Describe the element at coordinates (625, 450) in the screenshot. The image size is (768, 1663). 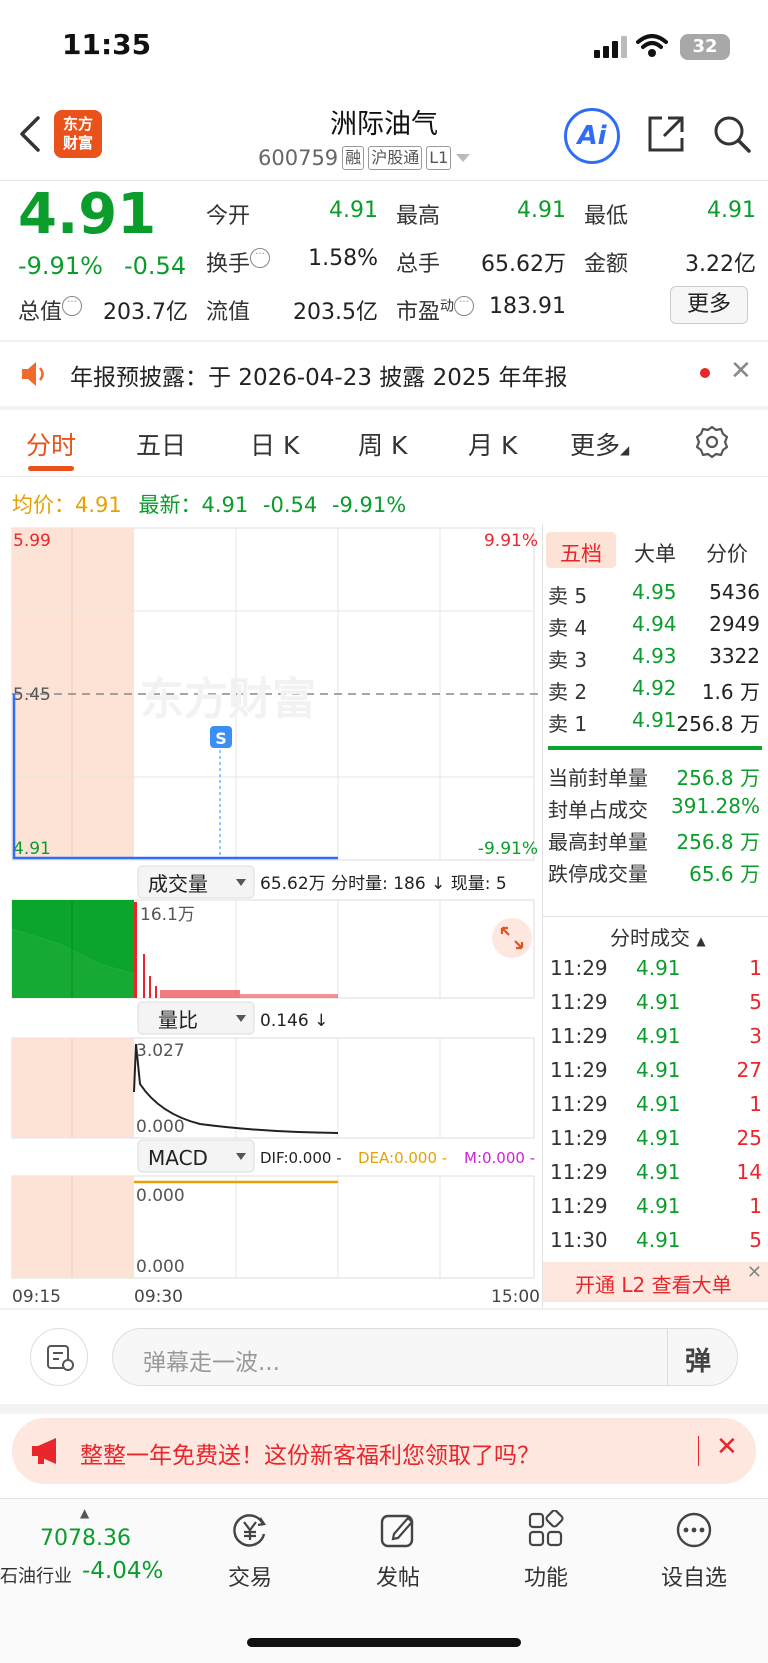
I see `caret-icon: ◢` at that location.